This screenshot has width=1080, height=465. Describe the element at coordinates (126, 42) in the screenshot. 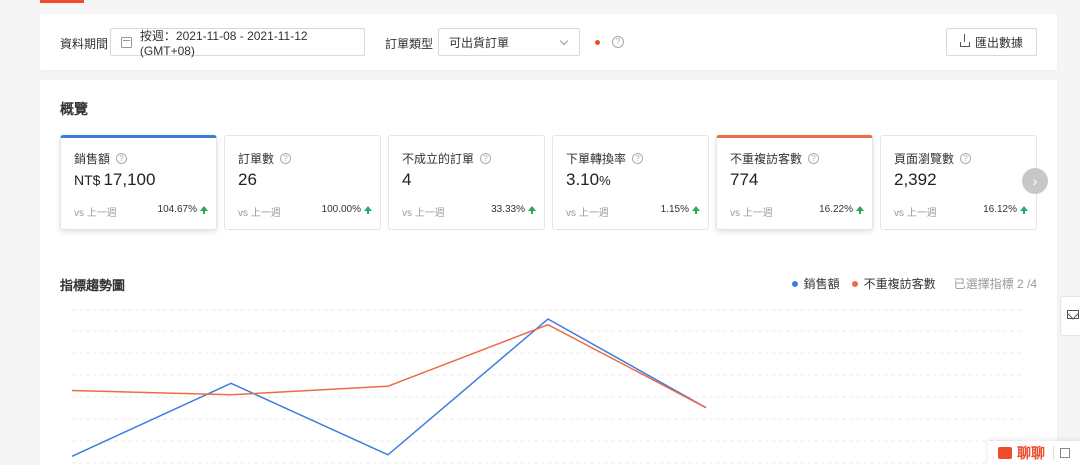

I see `calendar-icon` at that location.